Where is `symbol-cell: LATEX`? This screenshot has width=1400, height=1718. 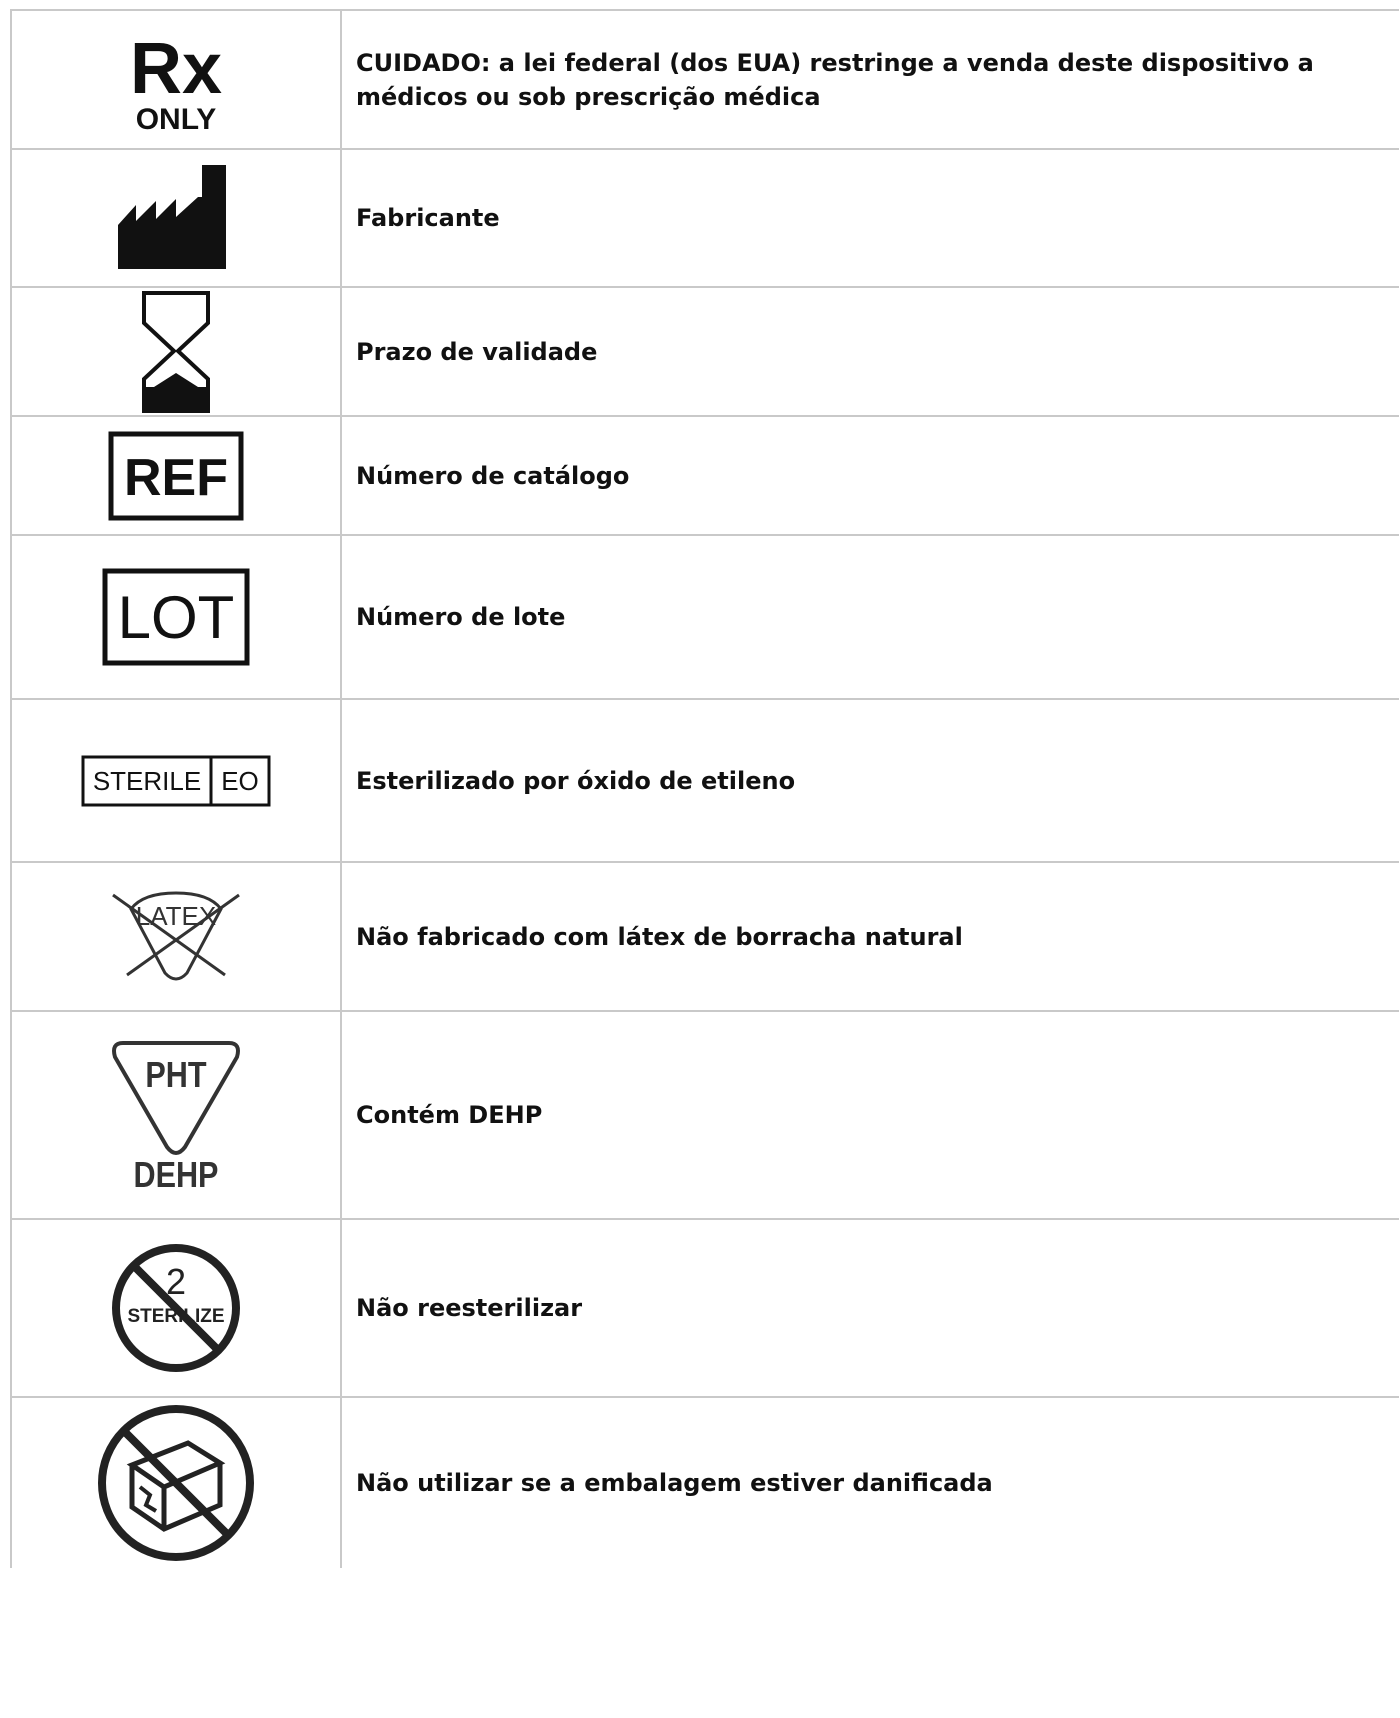 symbol-cell: LATEX is located at coordinates (177, 936).